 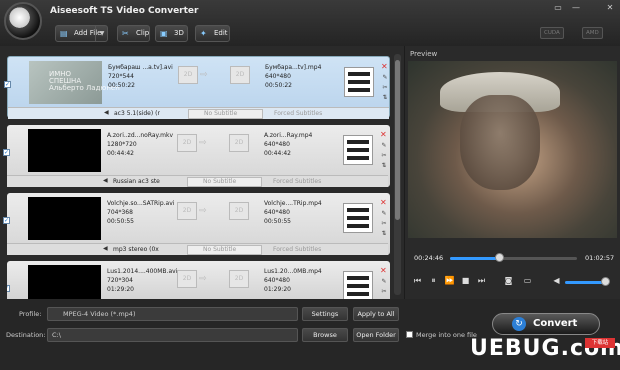 I want to click on app-title: Aiseesoft TS Video Converter, so click(x=124, y=11).